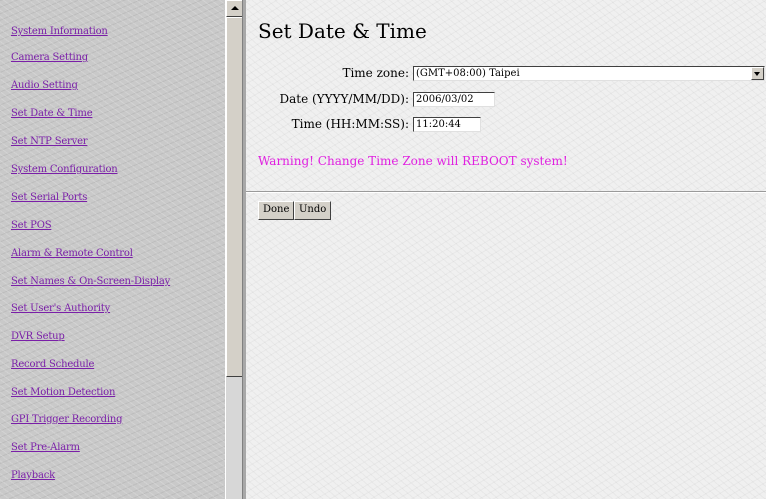 The width and height of the screenshot is (766, 499). I want to click on chevron-down-icon, so click(757, 74).